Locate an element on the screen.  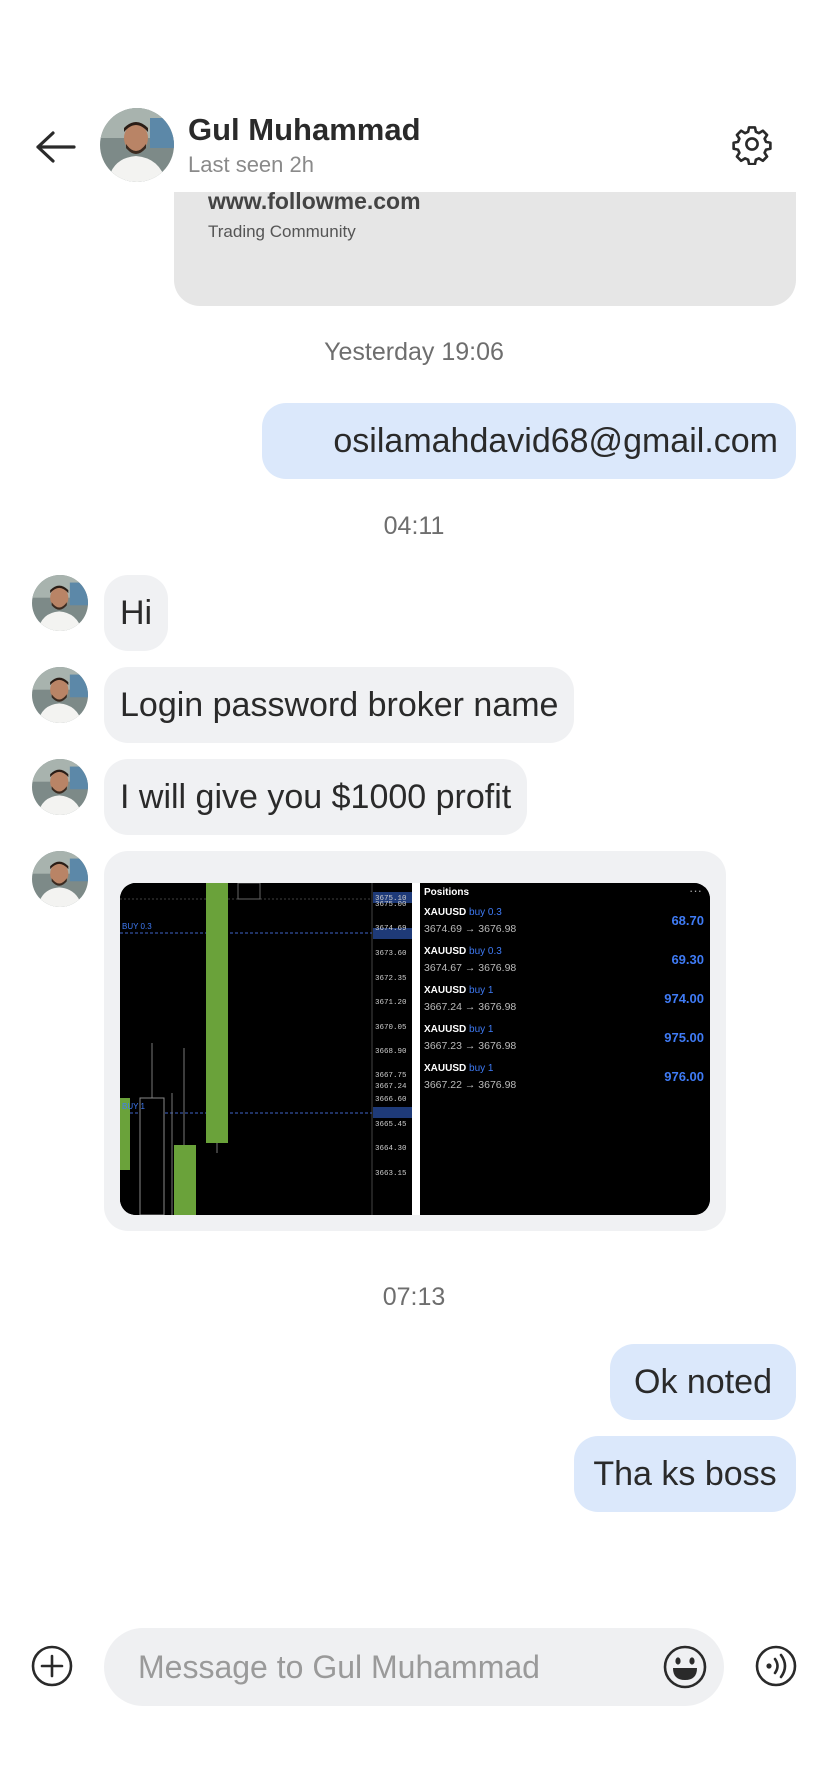
position-prices: 3674.67 → 3676.98 is located at coordinates (470, 968).